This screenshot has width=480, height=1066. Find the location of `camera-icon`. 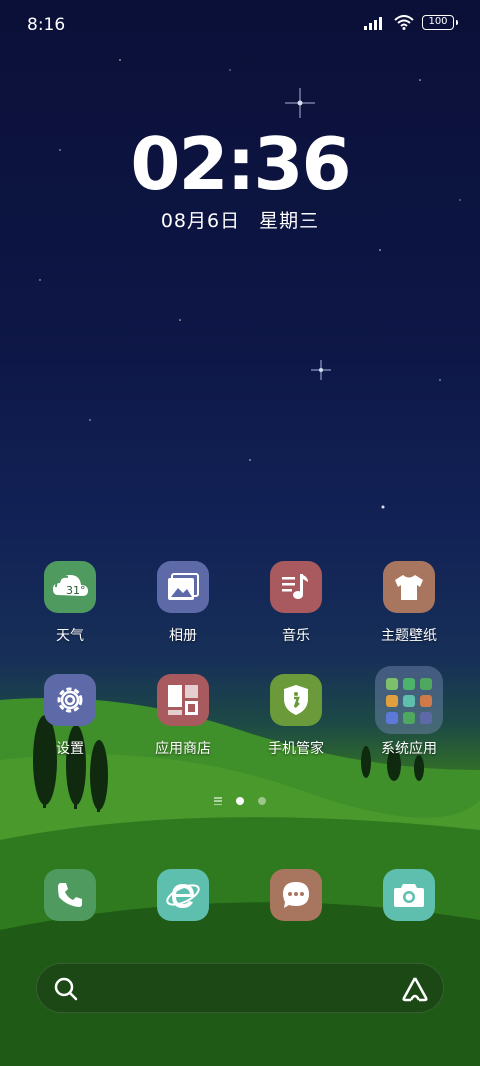

camera-icon is located at coordinates (409, 895).